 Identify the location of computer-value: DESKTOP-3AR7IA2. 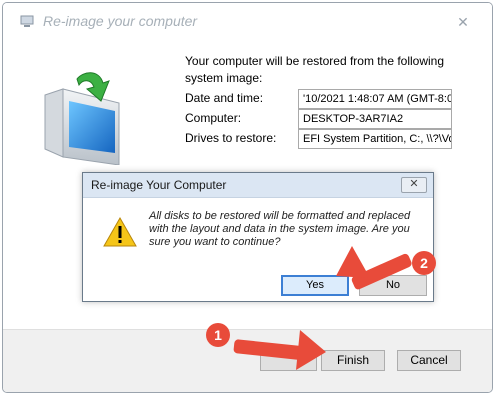
(375, 119).